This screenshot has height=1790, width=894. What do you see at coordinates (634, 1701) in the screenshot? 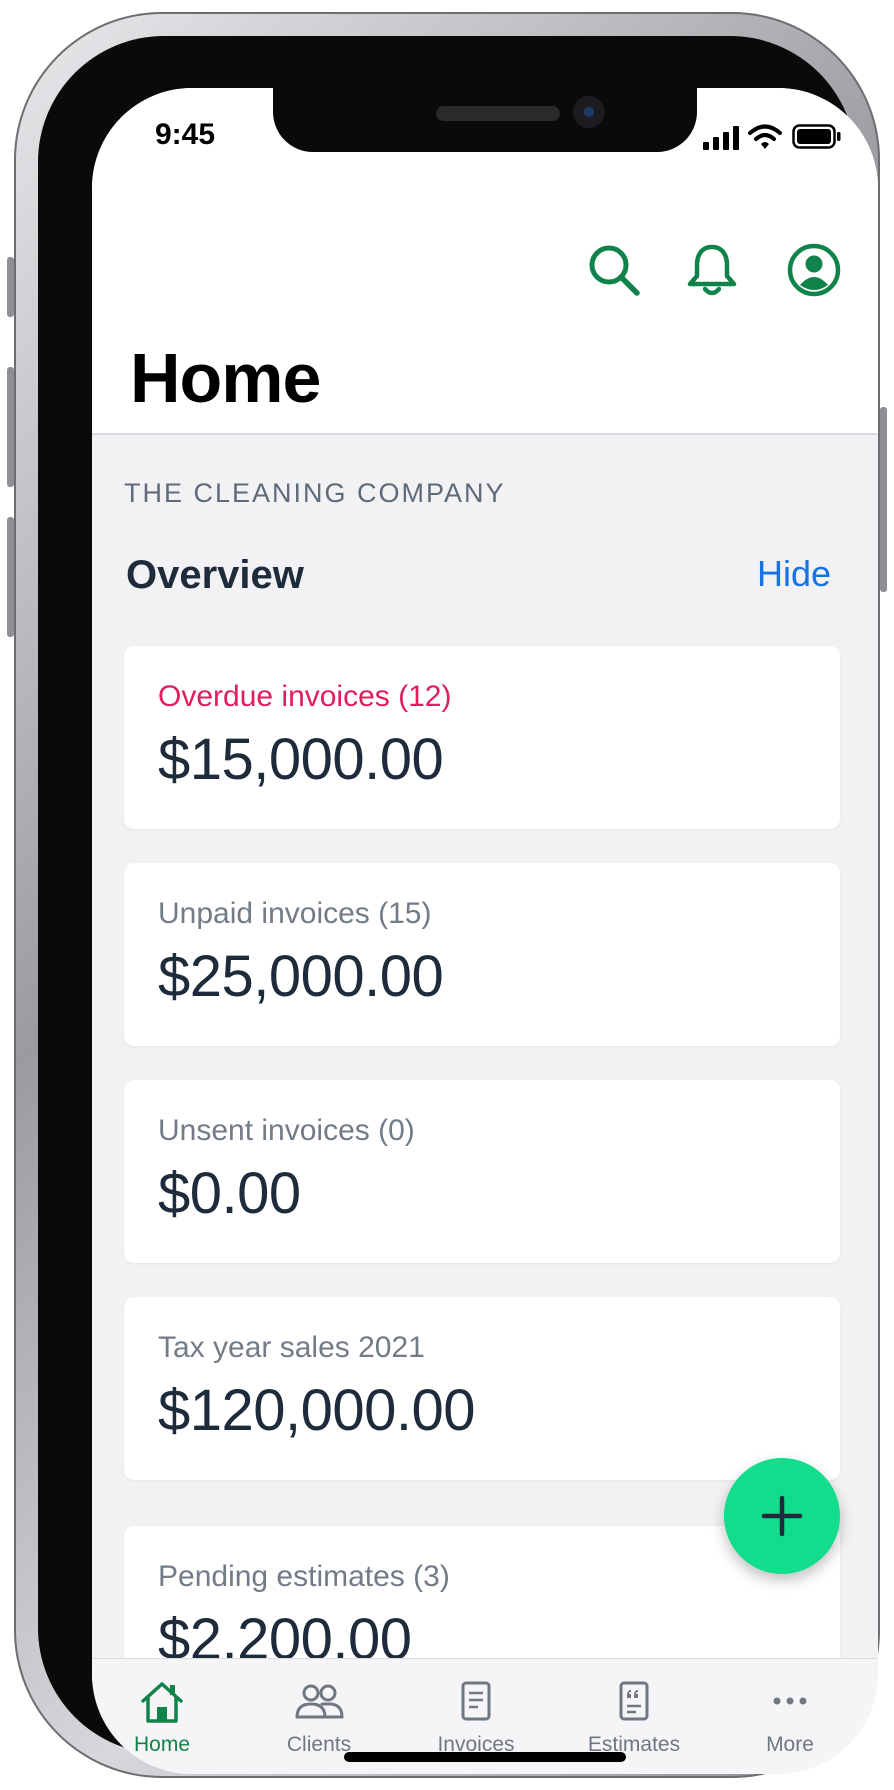
I see `estimate-icon` at bounding box center [634, 1701].